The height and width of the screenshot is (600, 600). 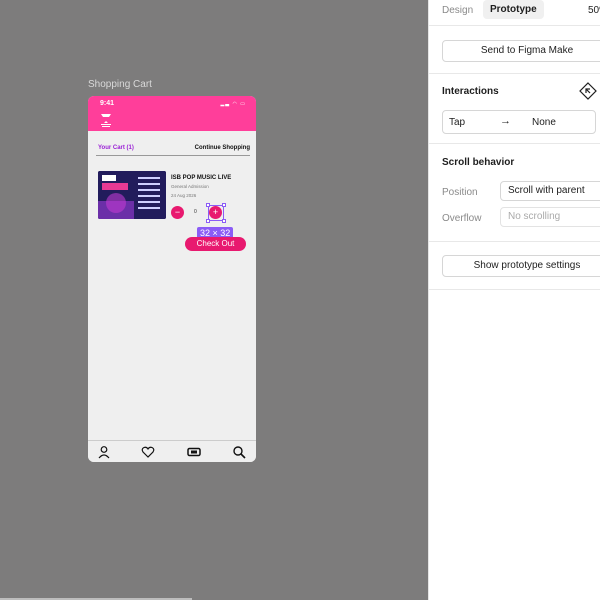 What do you see at coordinates (184, 195) in the screenshot?
I see `event-date: 24 Aug 2026` at bounding box center [184, 195].